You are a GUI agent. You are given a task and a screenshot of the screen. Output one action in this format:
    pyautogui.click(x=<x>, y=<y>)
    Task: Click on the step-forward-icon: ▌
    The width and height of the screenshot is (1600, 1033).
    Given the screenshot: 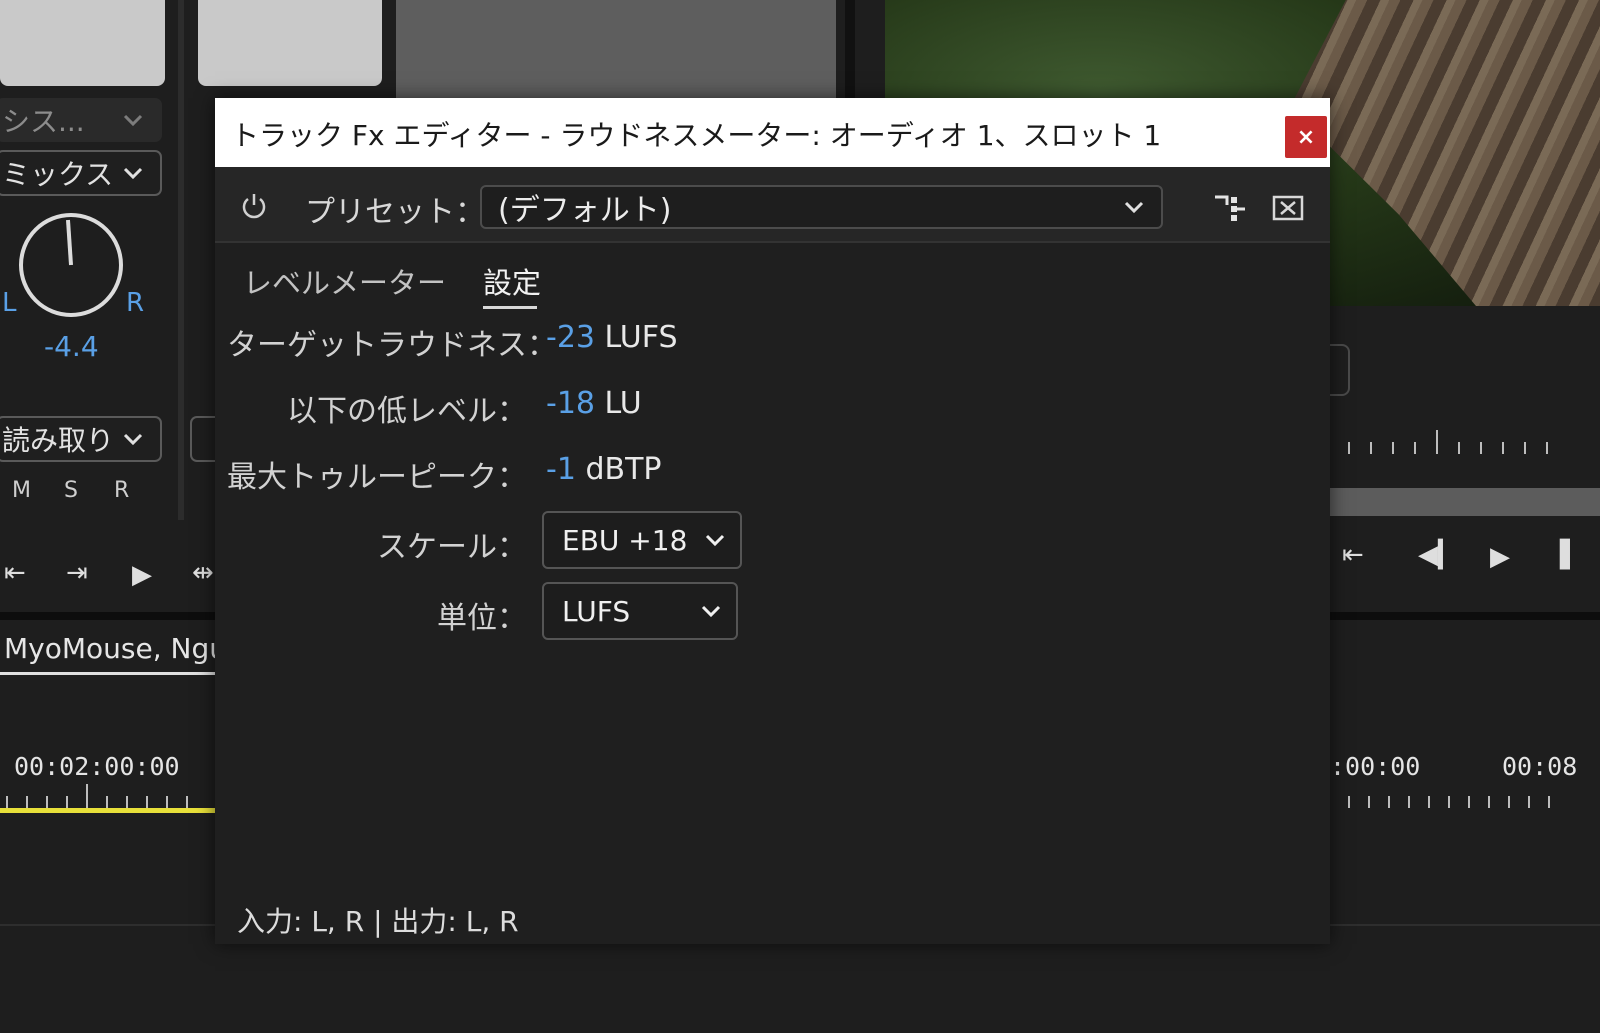 What is the action you would take?
    pyautogui.click(x=1570, y=555)
    